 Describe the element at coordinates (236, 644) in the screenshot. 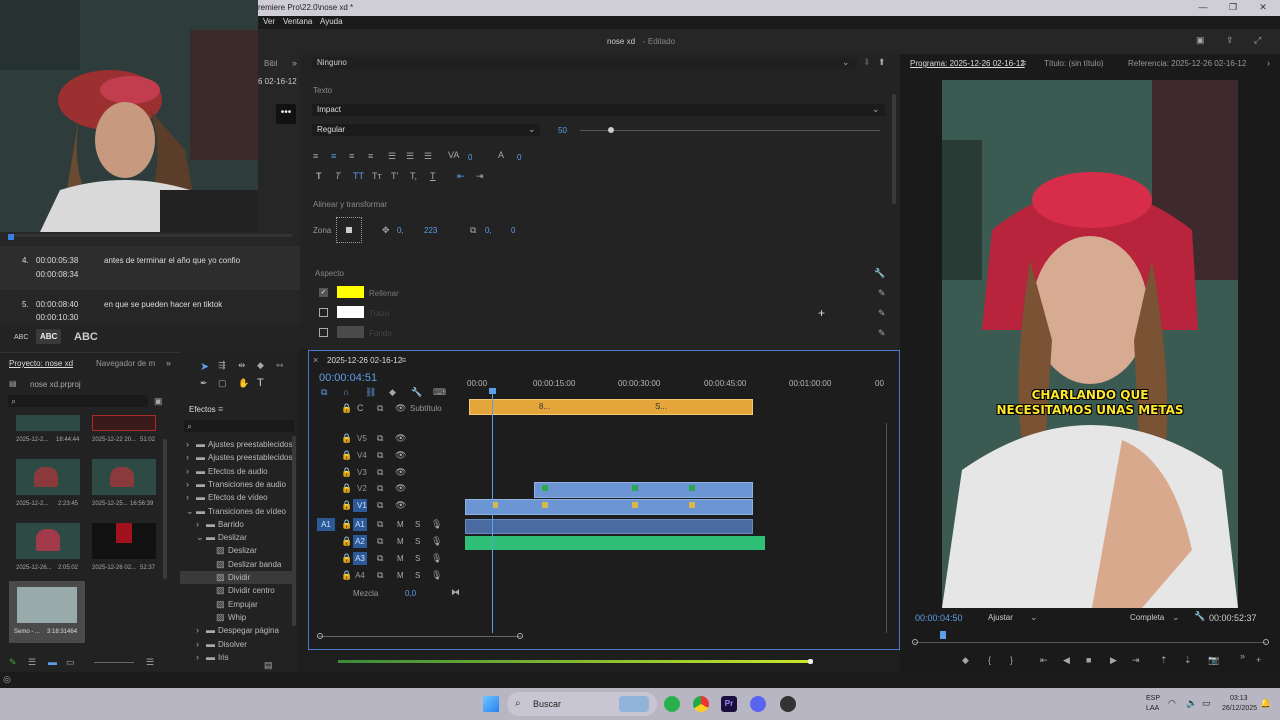

I see `effects-tree-item: › ▬ Disolver` at that location.